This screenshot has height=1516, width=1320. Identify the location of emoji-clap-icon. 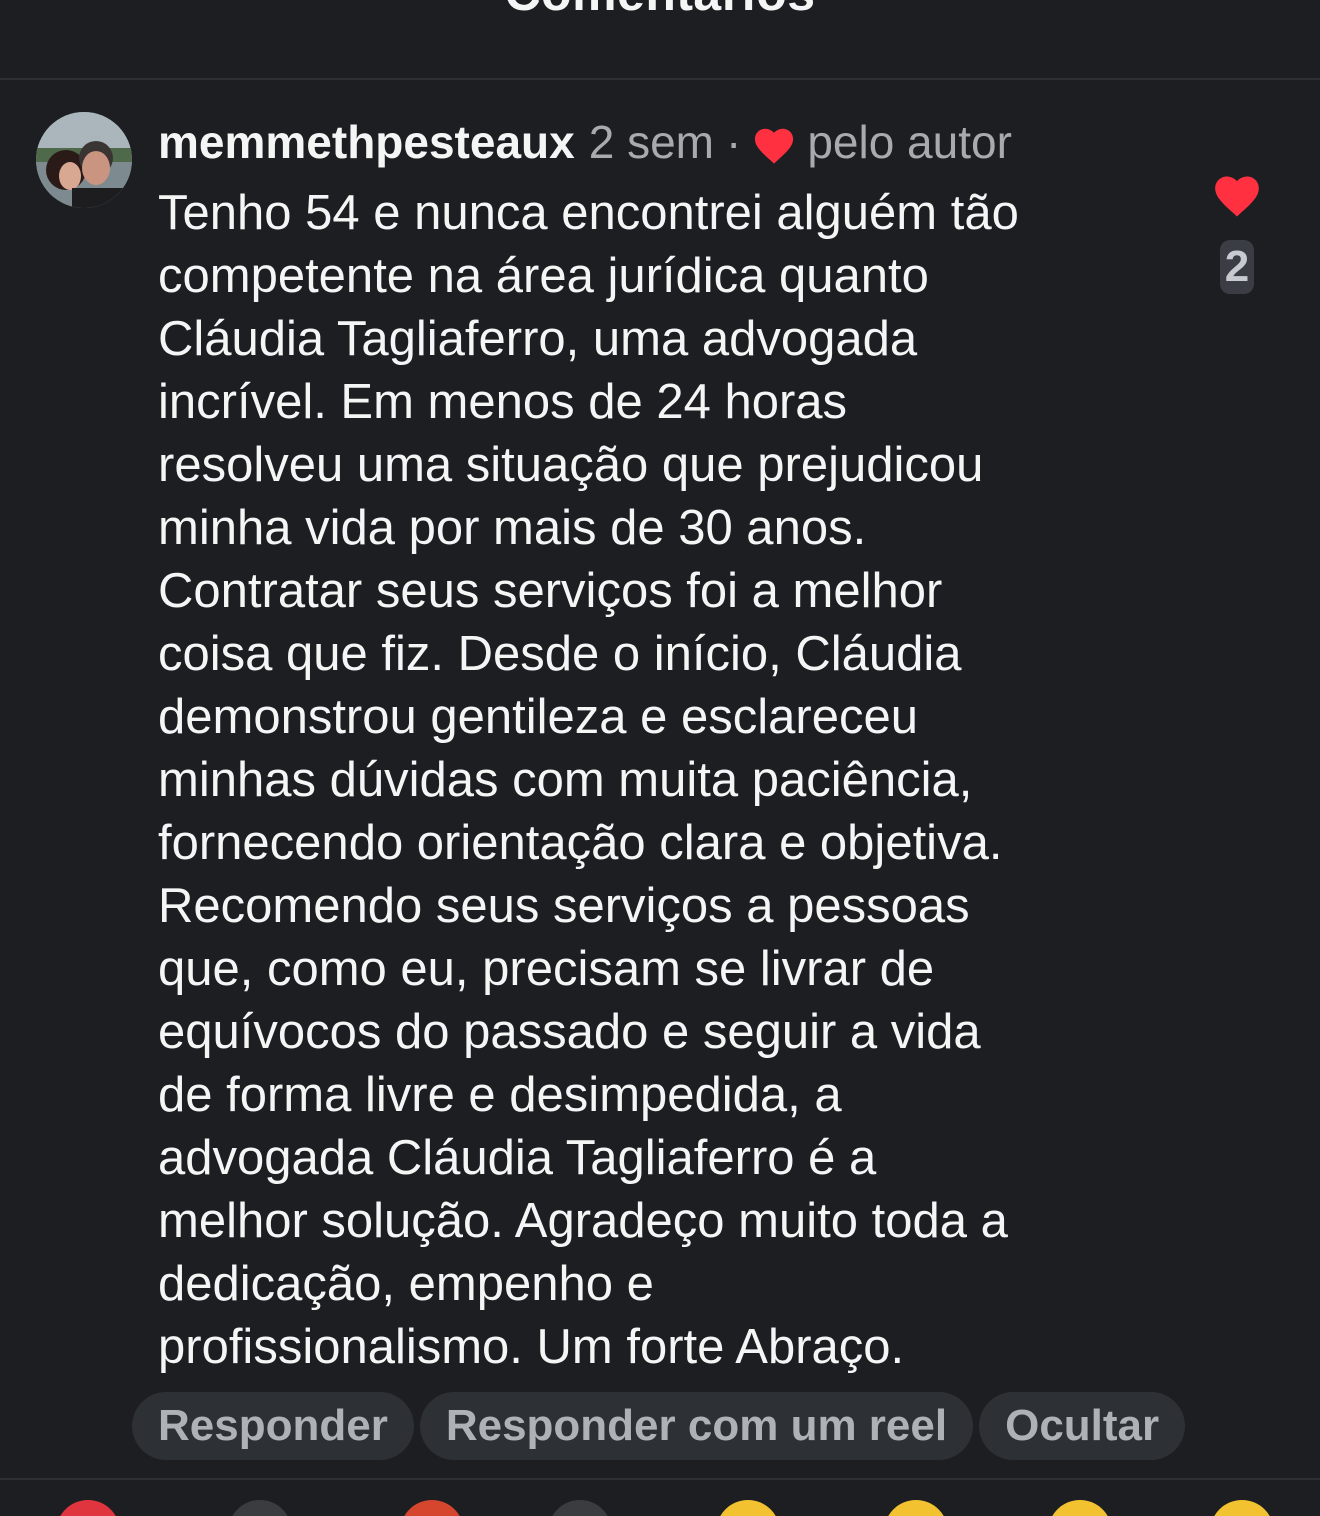
(580, 1508).